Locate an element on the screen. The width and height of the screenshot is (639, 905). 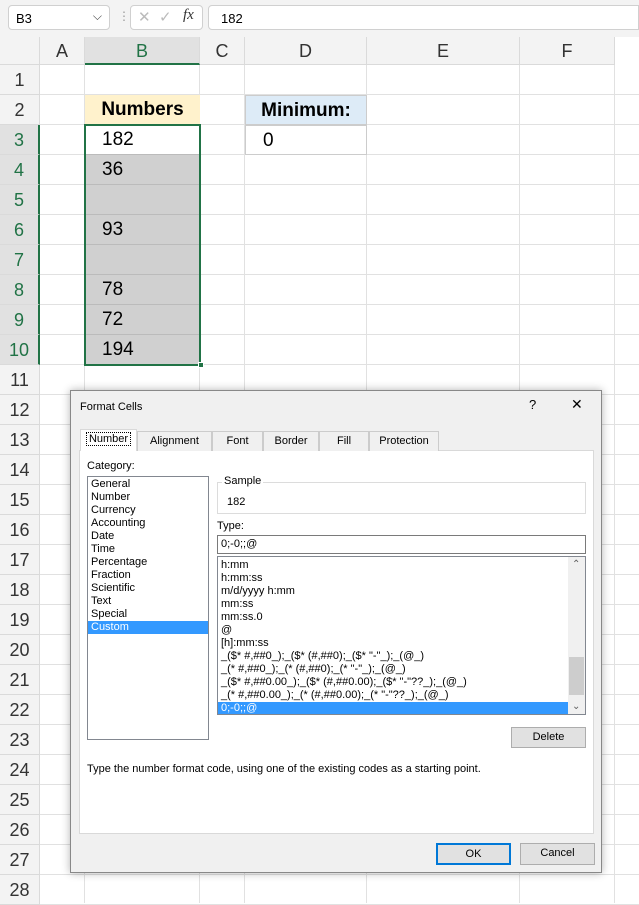
category-item: Text is located at coordinates (148, 601).